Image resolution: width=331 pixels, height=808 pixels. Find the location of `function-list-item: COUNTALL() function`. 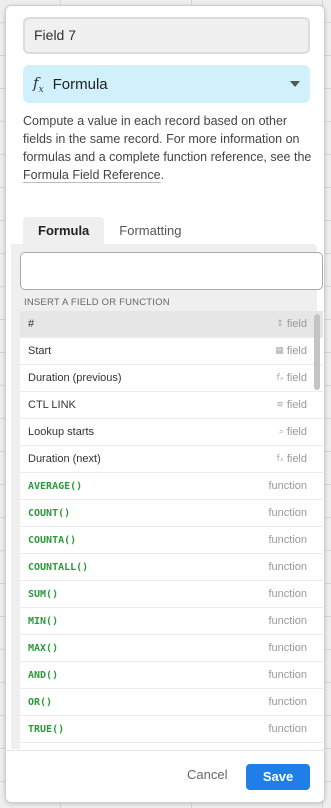

function-list-item: COUNTALL() function is located at coordinates (171, 567).